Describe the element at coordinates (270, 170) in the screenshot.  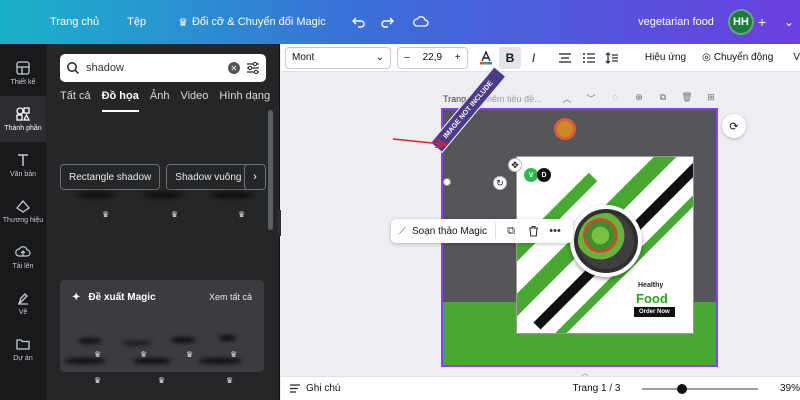
I see `panel-scrollbar` at that location.